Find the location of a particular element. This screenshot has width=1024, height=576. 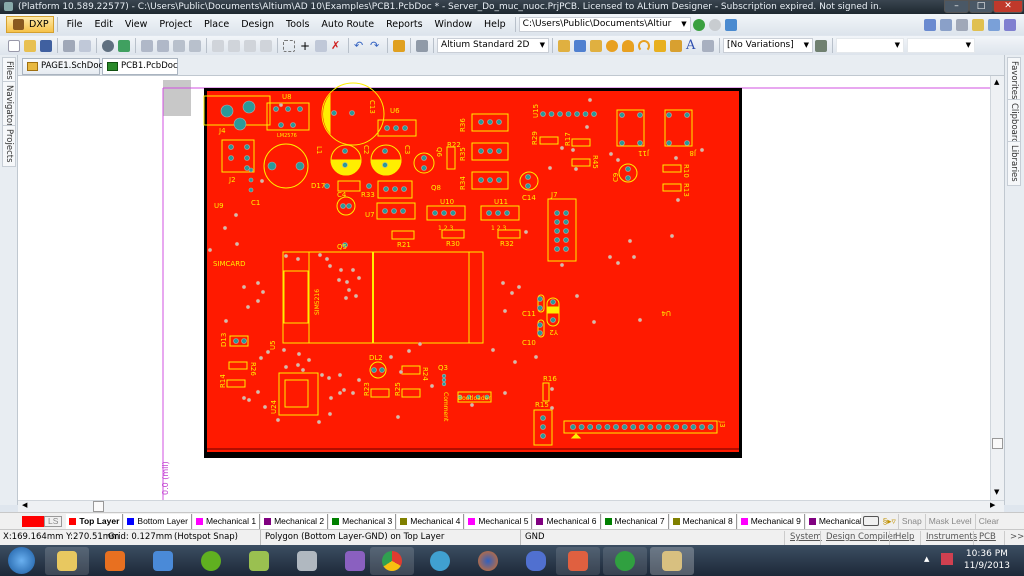

layer-tab: Mechanical 6 is located at coordinates (567, 521).